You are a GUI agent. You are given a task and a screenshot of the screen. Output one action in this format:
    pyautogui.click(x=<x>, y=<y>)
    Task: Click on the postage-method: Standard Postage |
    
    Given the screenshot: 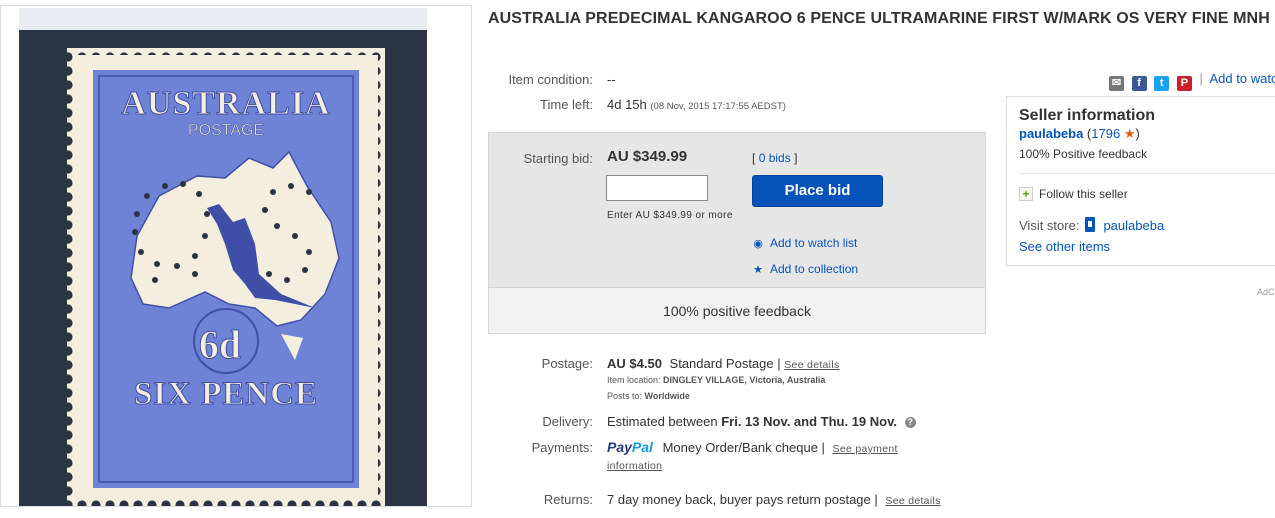 What is the action you would take?
    pyautogui.click(x=725, y=363)
    